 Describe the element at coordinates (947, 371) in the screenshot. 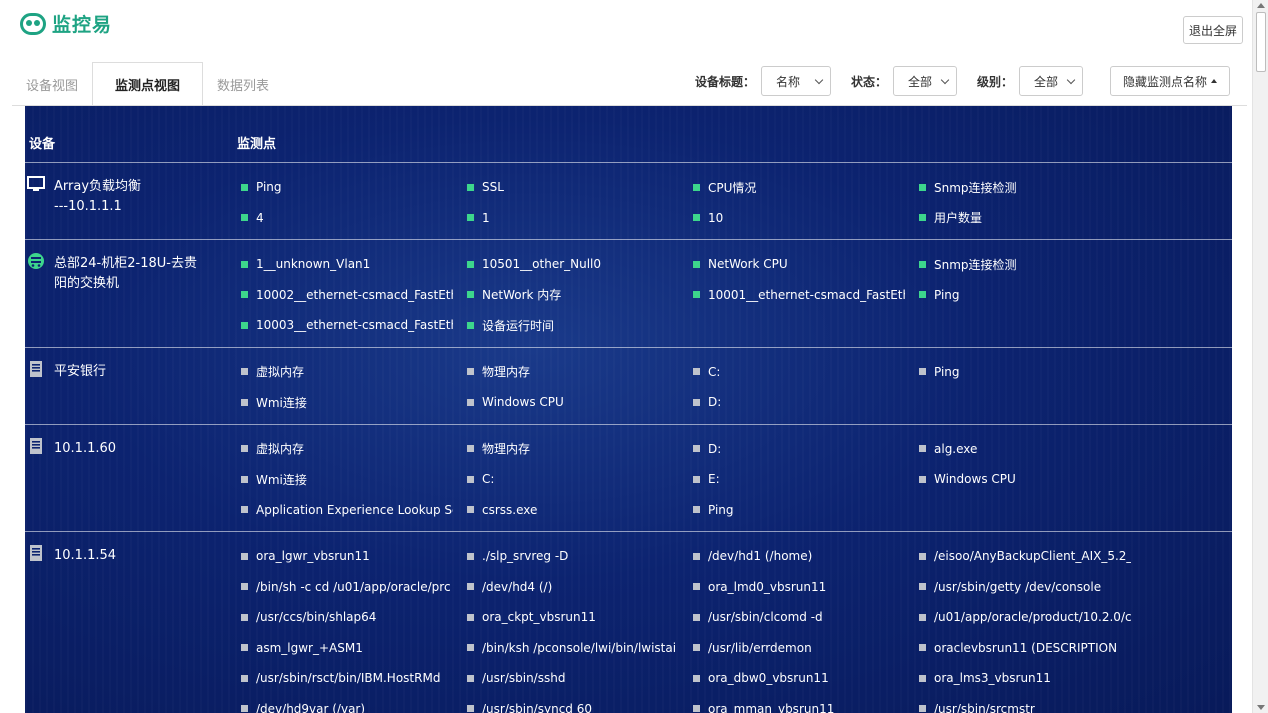

I see `monitor-point-label: Ping` at that location.